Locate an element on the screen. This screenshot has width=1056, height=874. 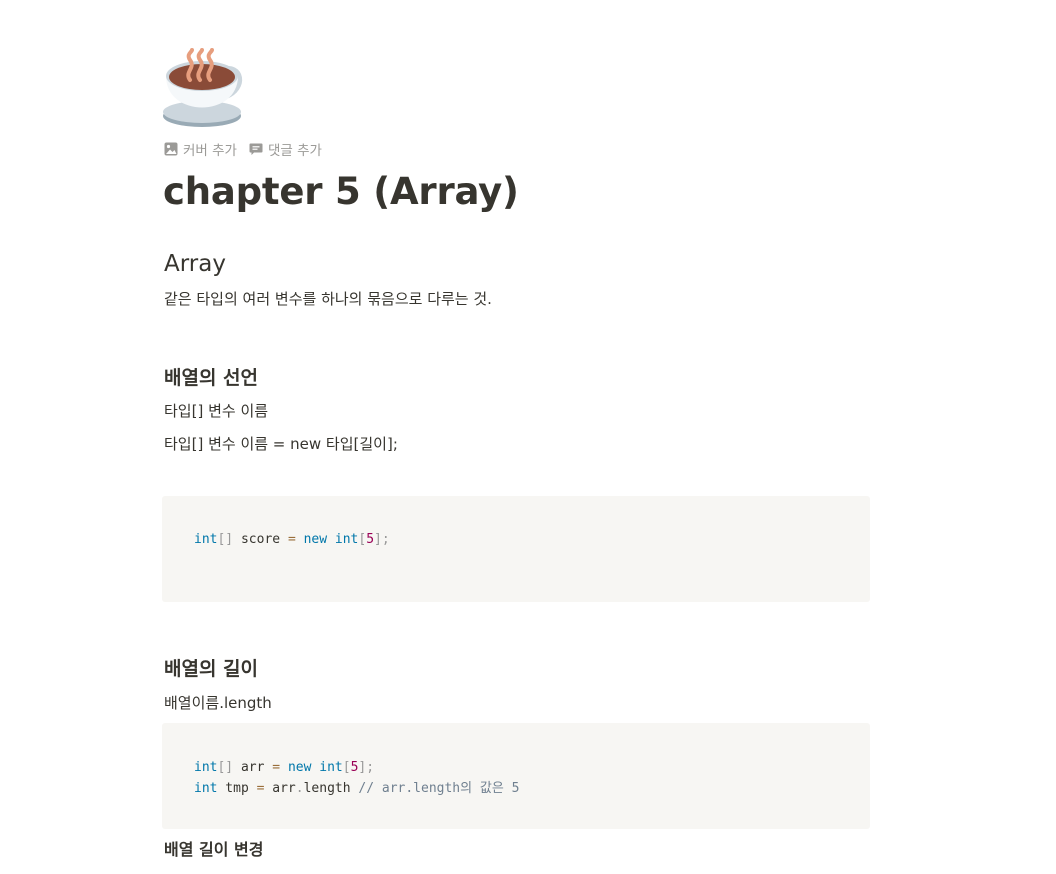
add-comment-label: 댓글 추가 is located at coordinates (294, 151).